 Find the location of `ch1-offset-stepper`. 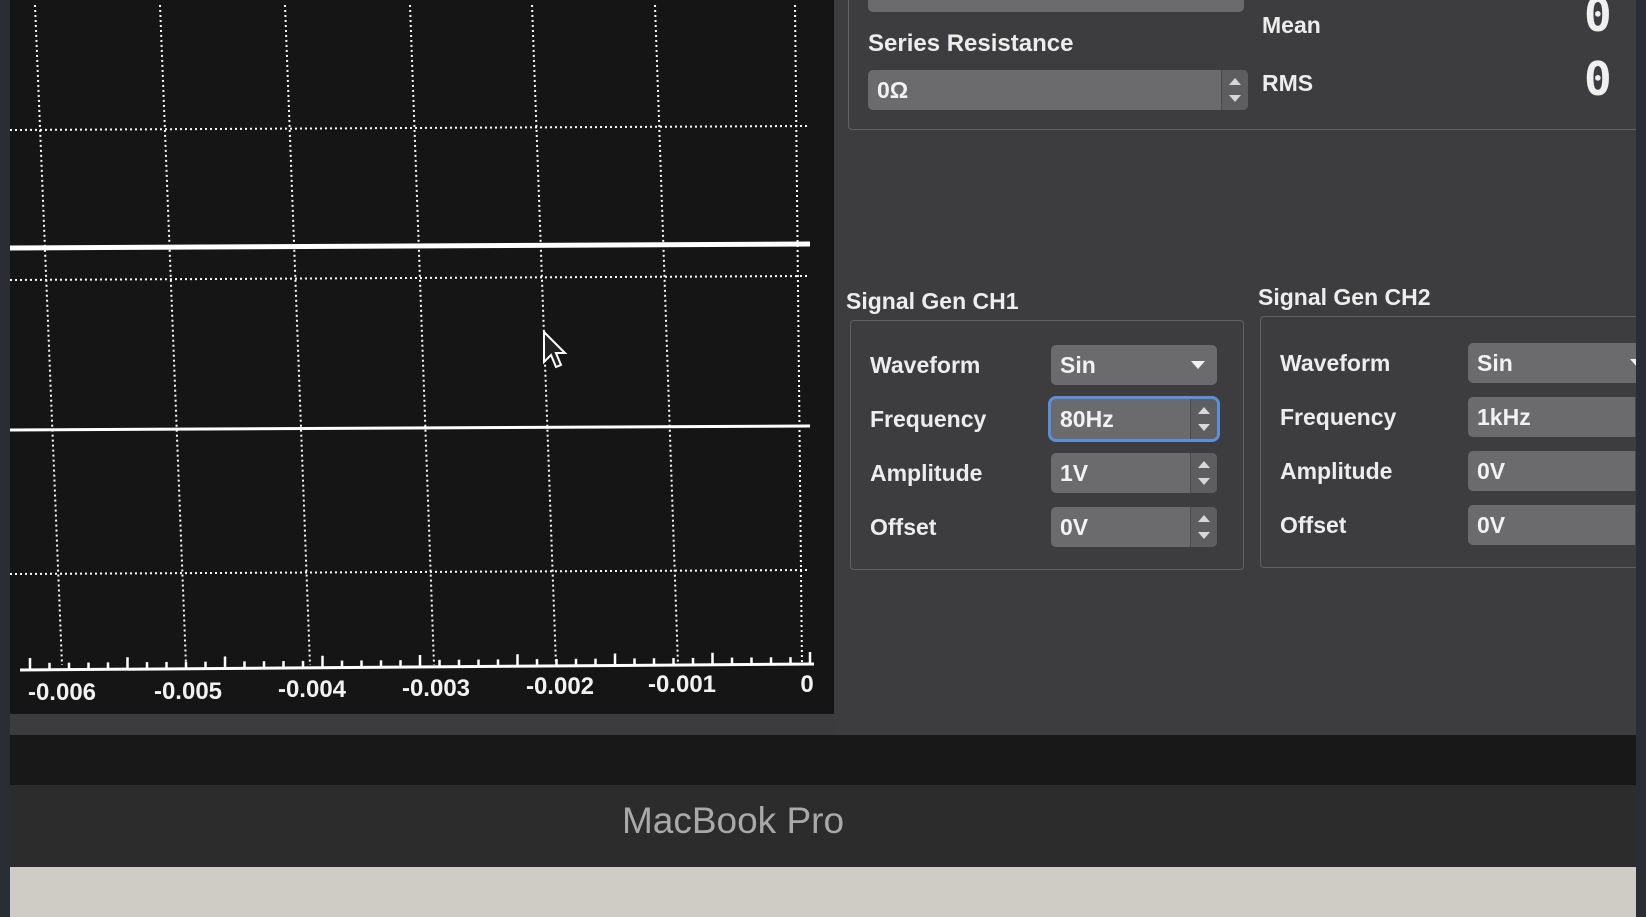

ch1-offset-stepper is located at coordinates (1203, 527).